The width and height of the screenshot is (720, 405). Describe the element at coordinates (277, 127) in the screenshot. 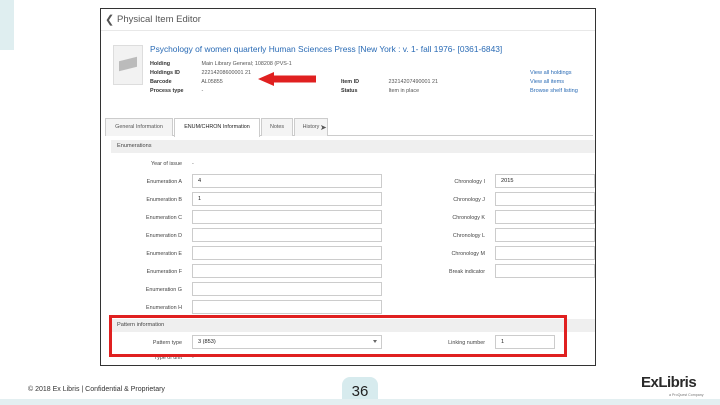

I see `tab-notes: Notes` at that location.